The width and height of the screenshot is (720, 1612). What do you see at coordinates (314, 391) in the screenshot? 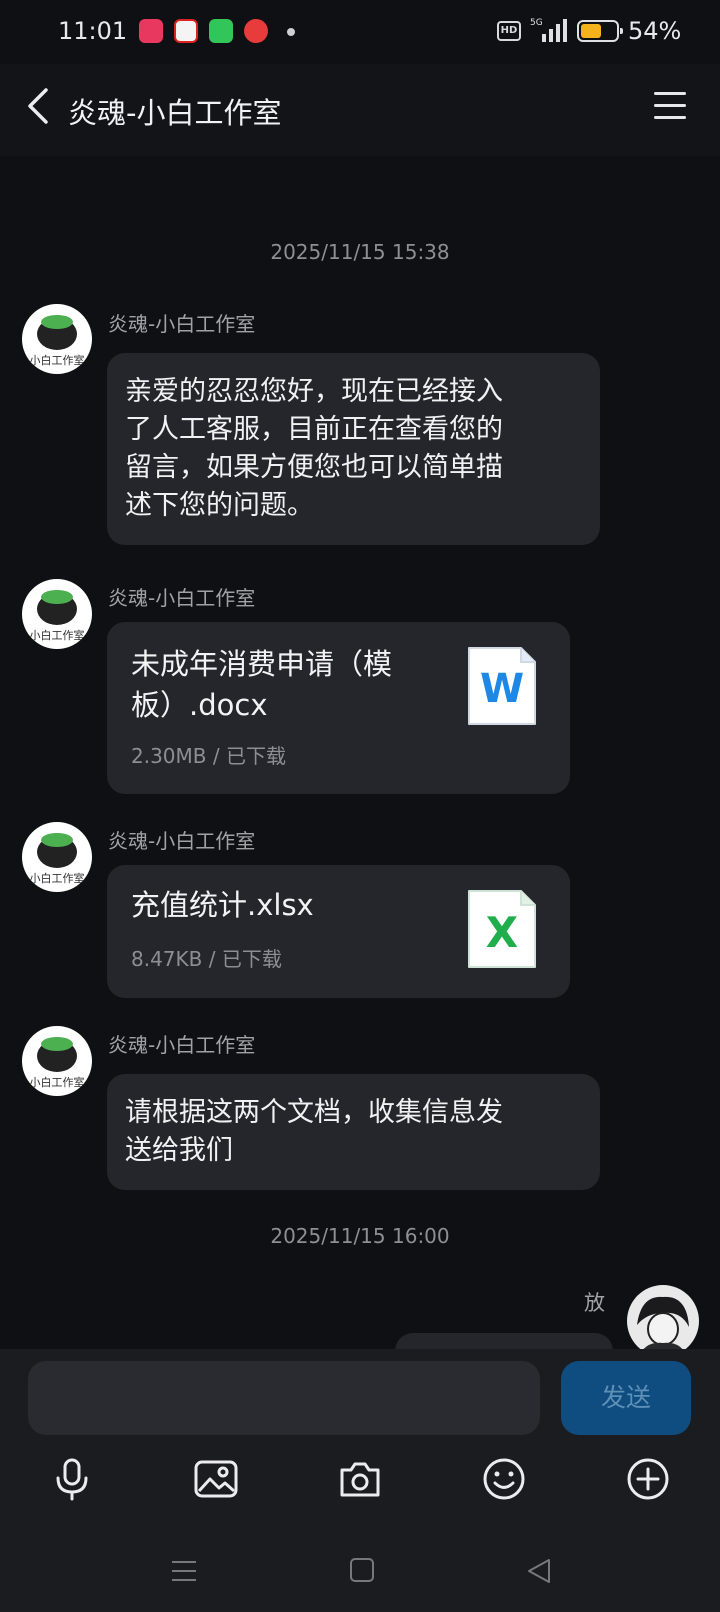
I see `message-text-line: 亲爱的忍忍您好，现在已经接入` at bounding box center [314, 391].